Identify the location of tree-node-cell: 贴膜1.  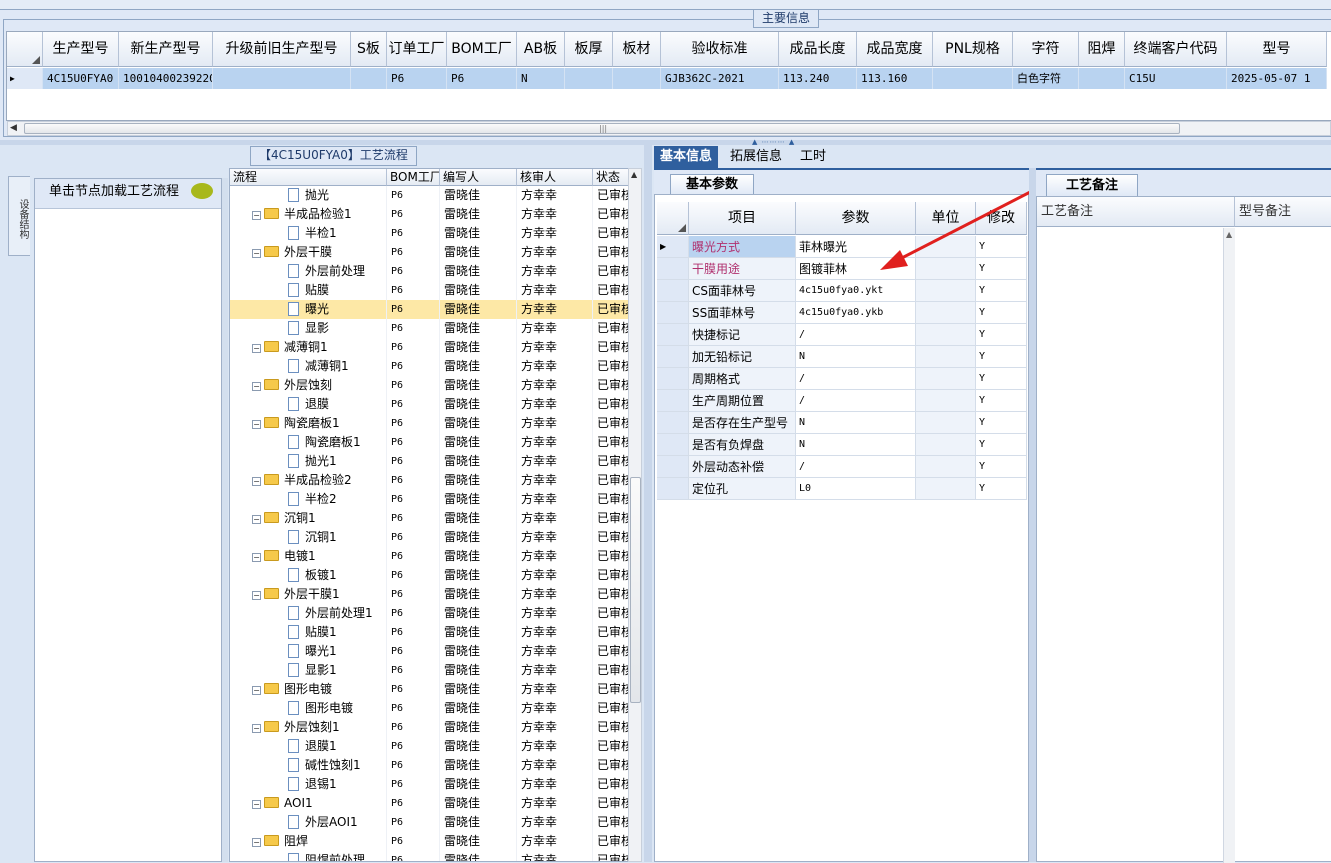
(308, 632).